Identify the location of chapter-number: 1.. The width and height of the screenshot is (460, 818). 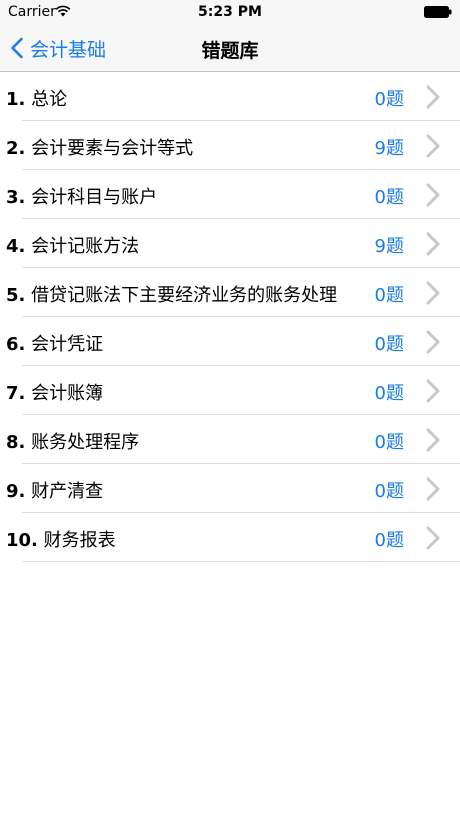
(16, 99).